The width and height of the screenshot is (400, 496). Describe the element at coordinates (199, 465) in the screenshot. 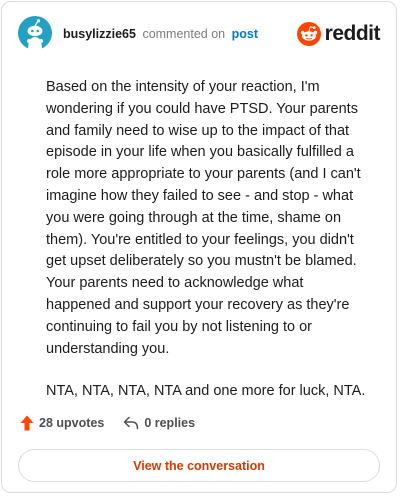

I see `view-conversation-button: View the conversation` at that location.